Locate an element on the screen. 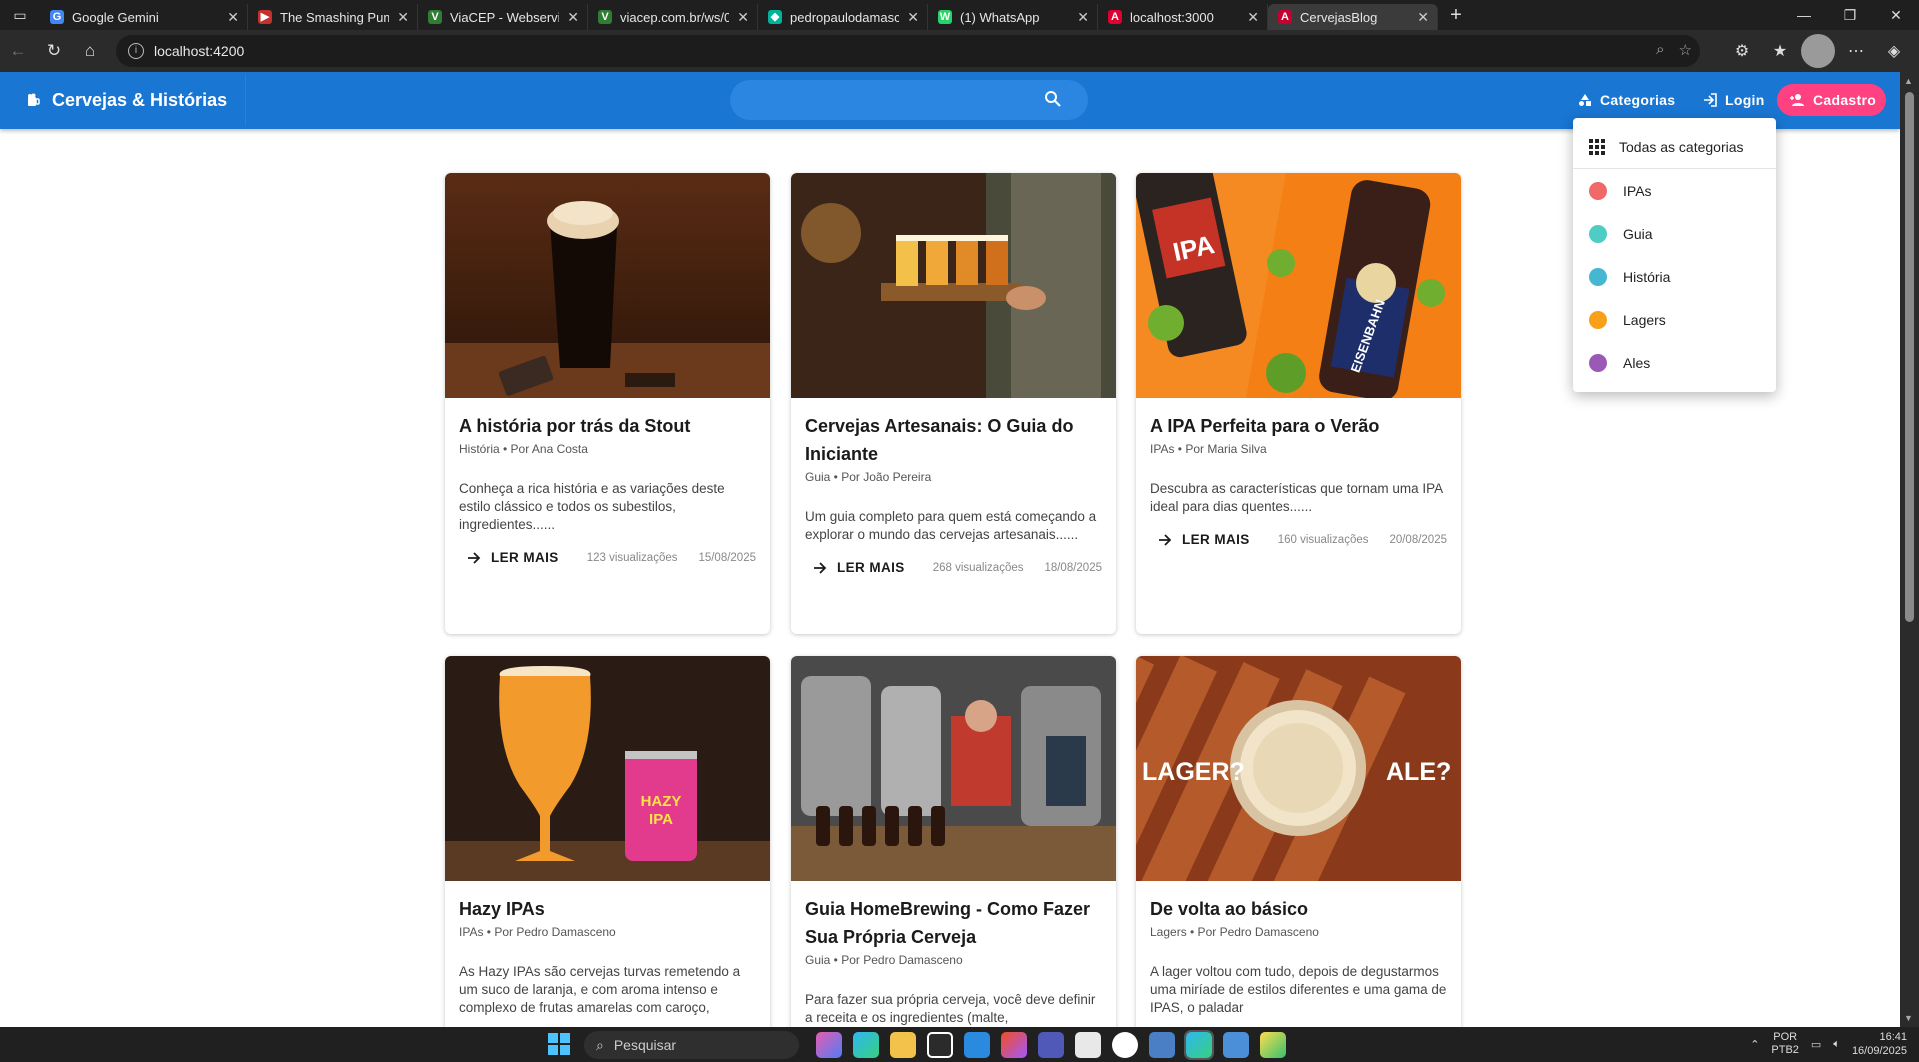 The width and height of the screenshot is (1919, 1062). browser-toolbar: ← ↻ ⌂ i localhost:4200 ⌕ ☆ ⚙ ★ ⋯ ◈ is located at coordinates (959, 51).